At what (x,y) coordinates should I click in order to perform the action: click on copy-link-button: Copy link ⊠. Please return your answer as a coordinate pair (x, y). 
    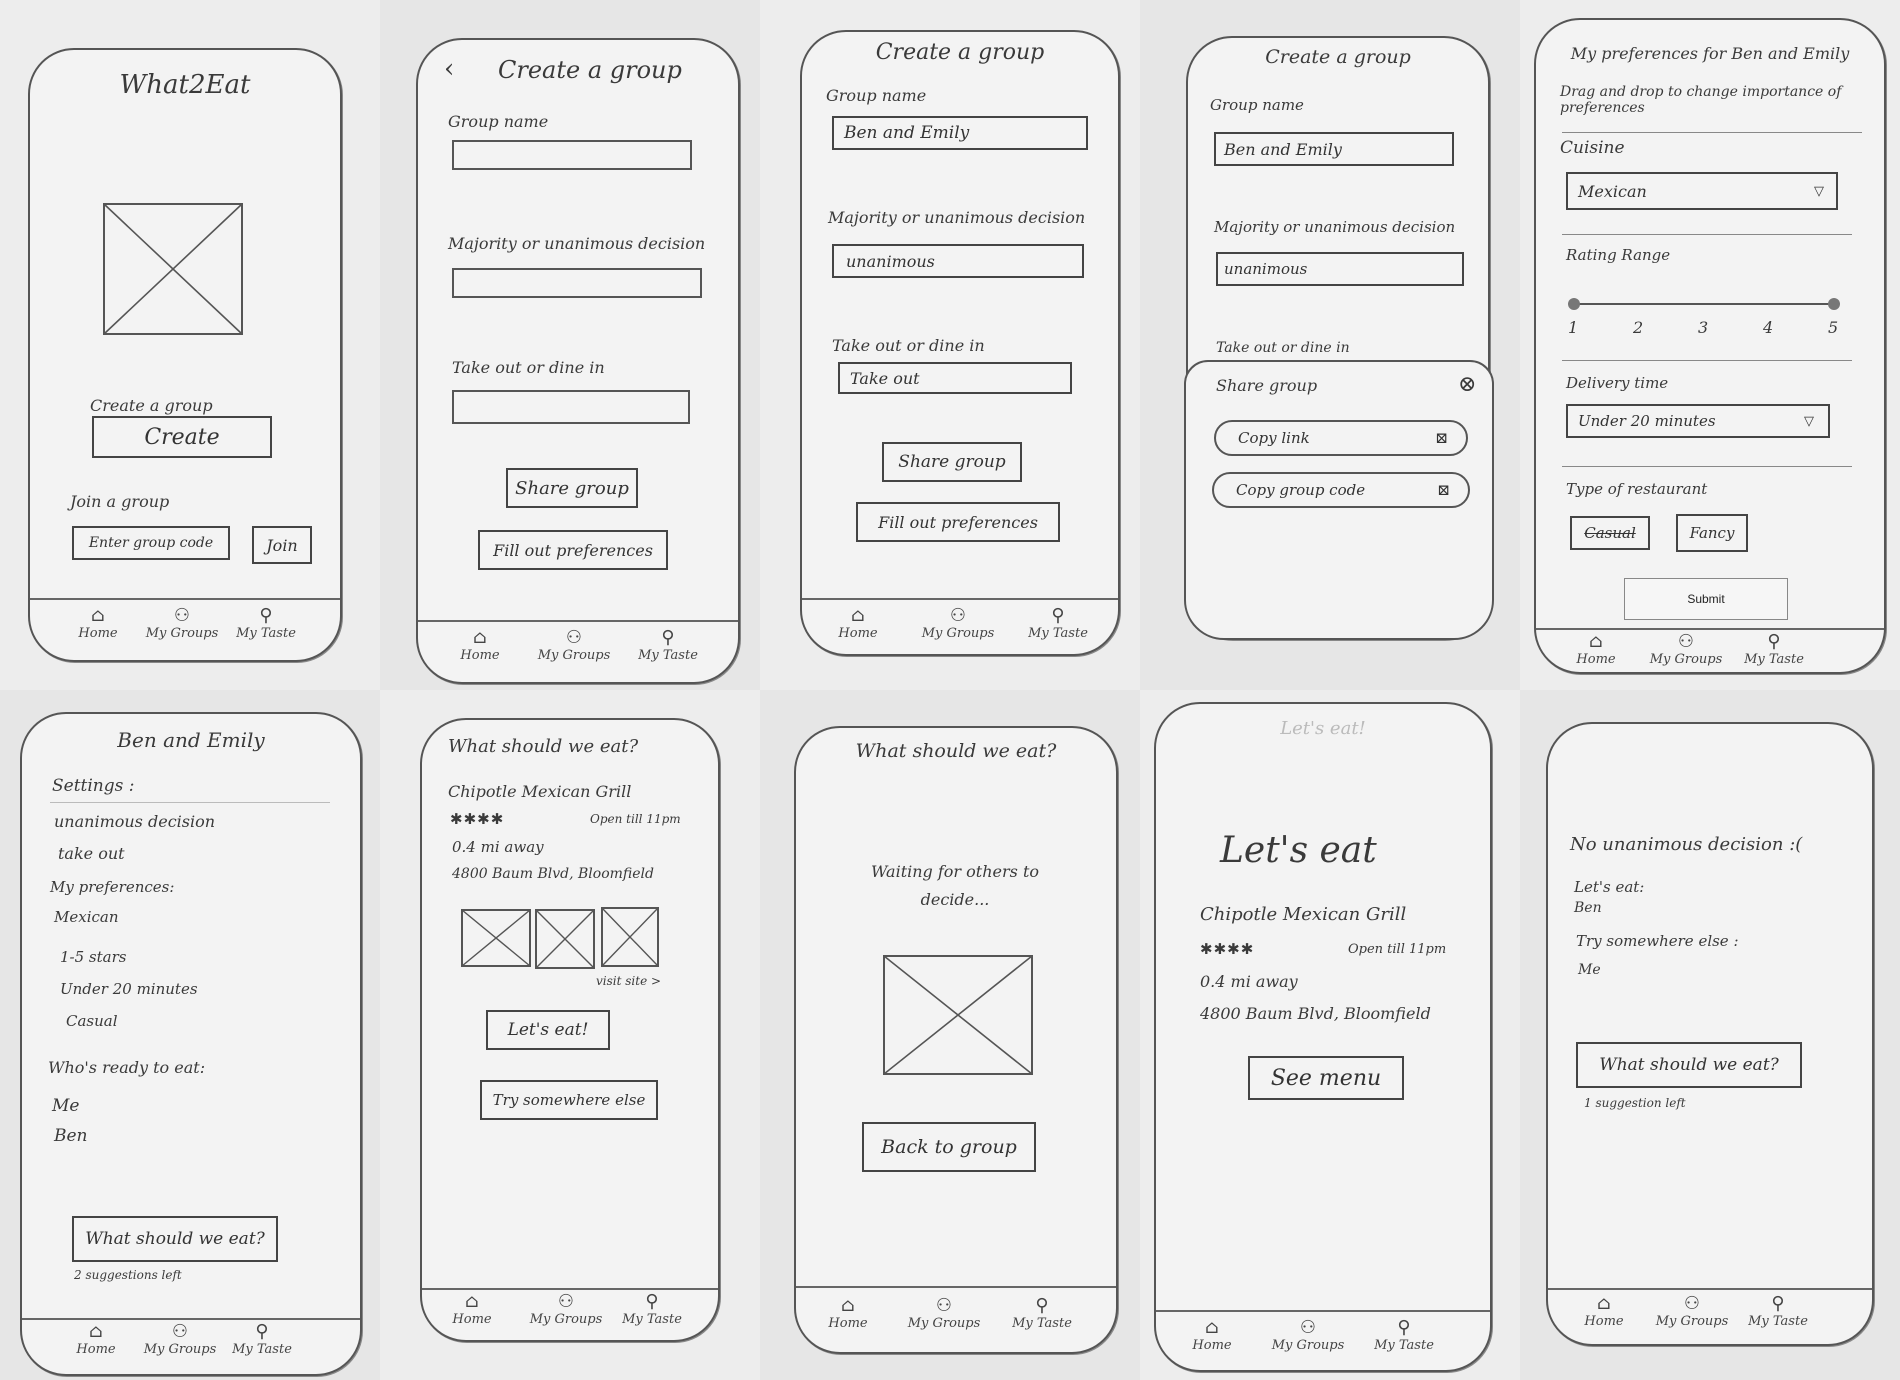
    Looking at the image, I should click on (1341, 438).